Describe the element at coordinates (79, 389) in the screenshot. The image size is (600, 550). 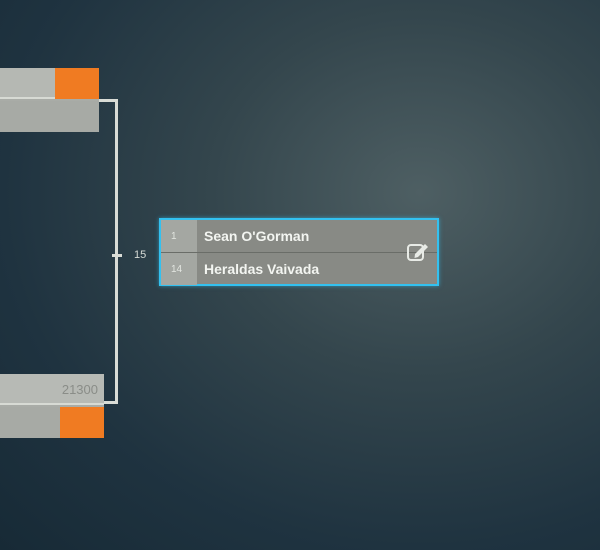
I see `lower-feeder-score: 21300` at that location.